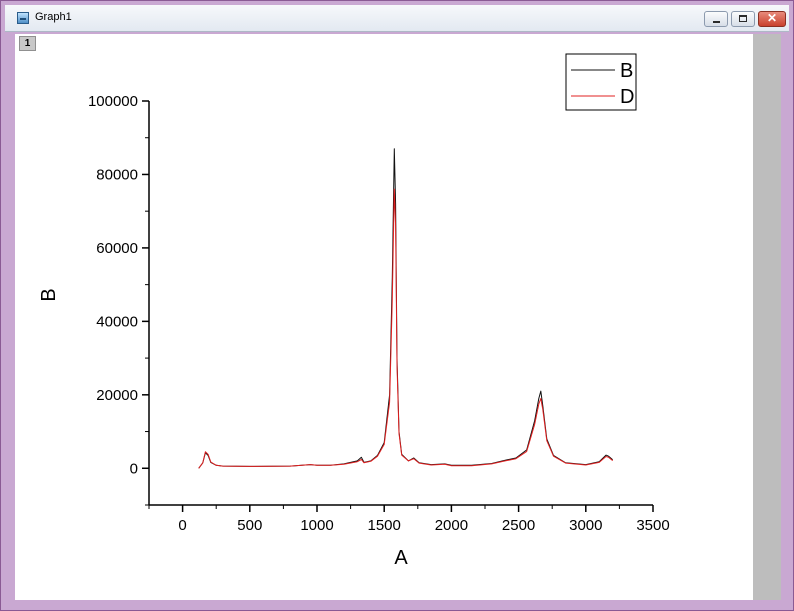 The height and width of the screenshot is (611, 794). I want to click on x-tick-label: 3000, so click(585, 525).